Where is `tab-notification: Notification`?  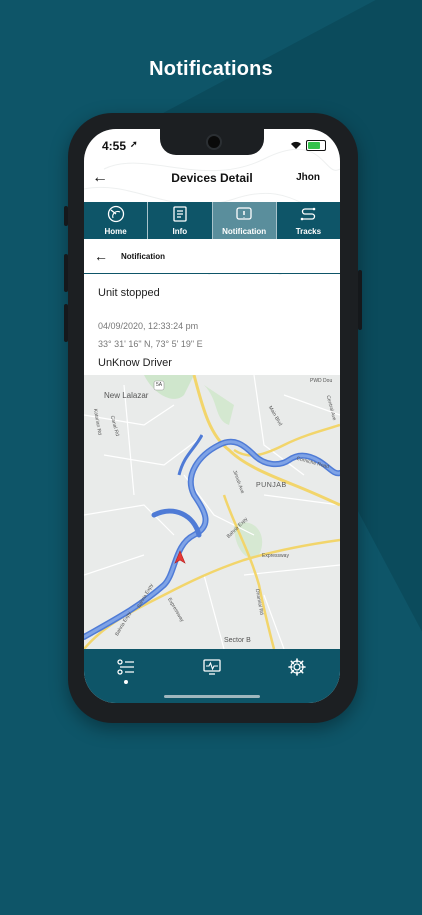
tab-notification: Notification is located at coordinates (244, 220).